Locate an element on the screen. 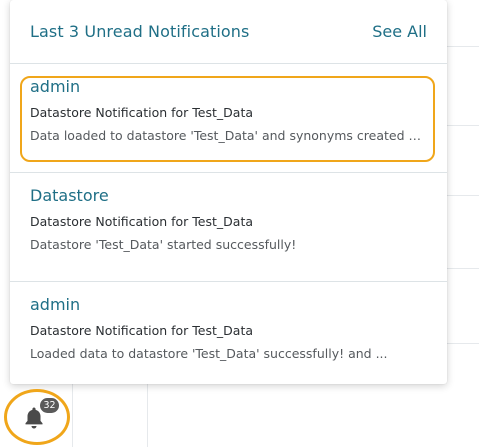 The width and height of the screenshot is (479, 447). unread-count-badge: 32 is located at coordinates (49, 405).